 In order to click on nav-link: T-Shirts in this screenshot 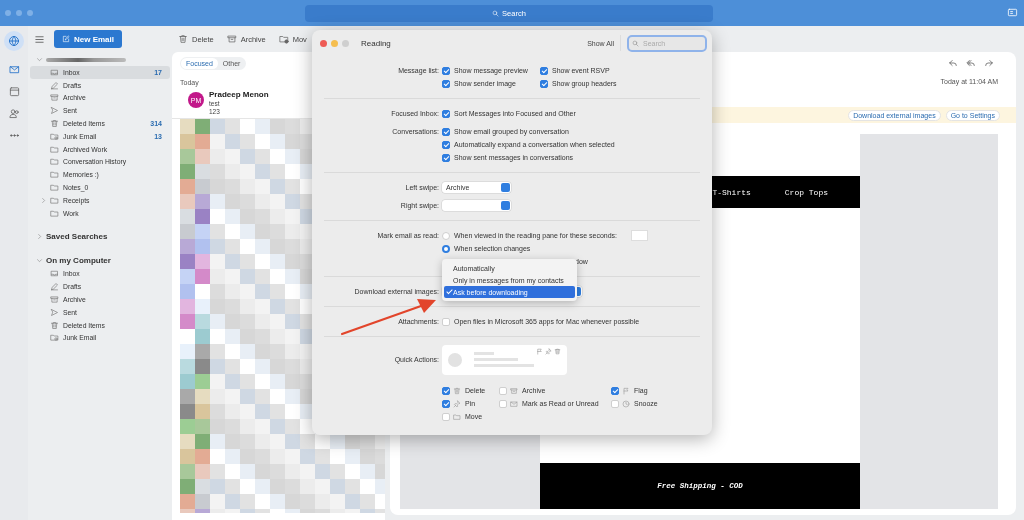, I will do `click(731, 192)`.